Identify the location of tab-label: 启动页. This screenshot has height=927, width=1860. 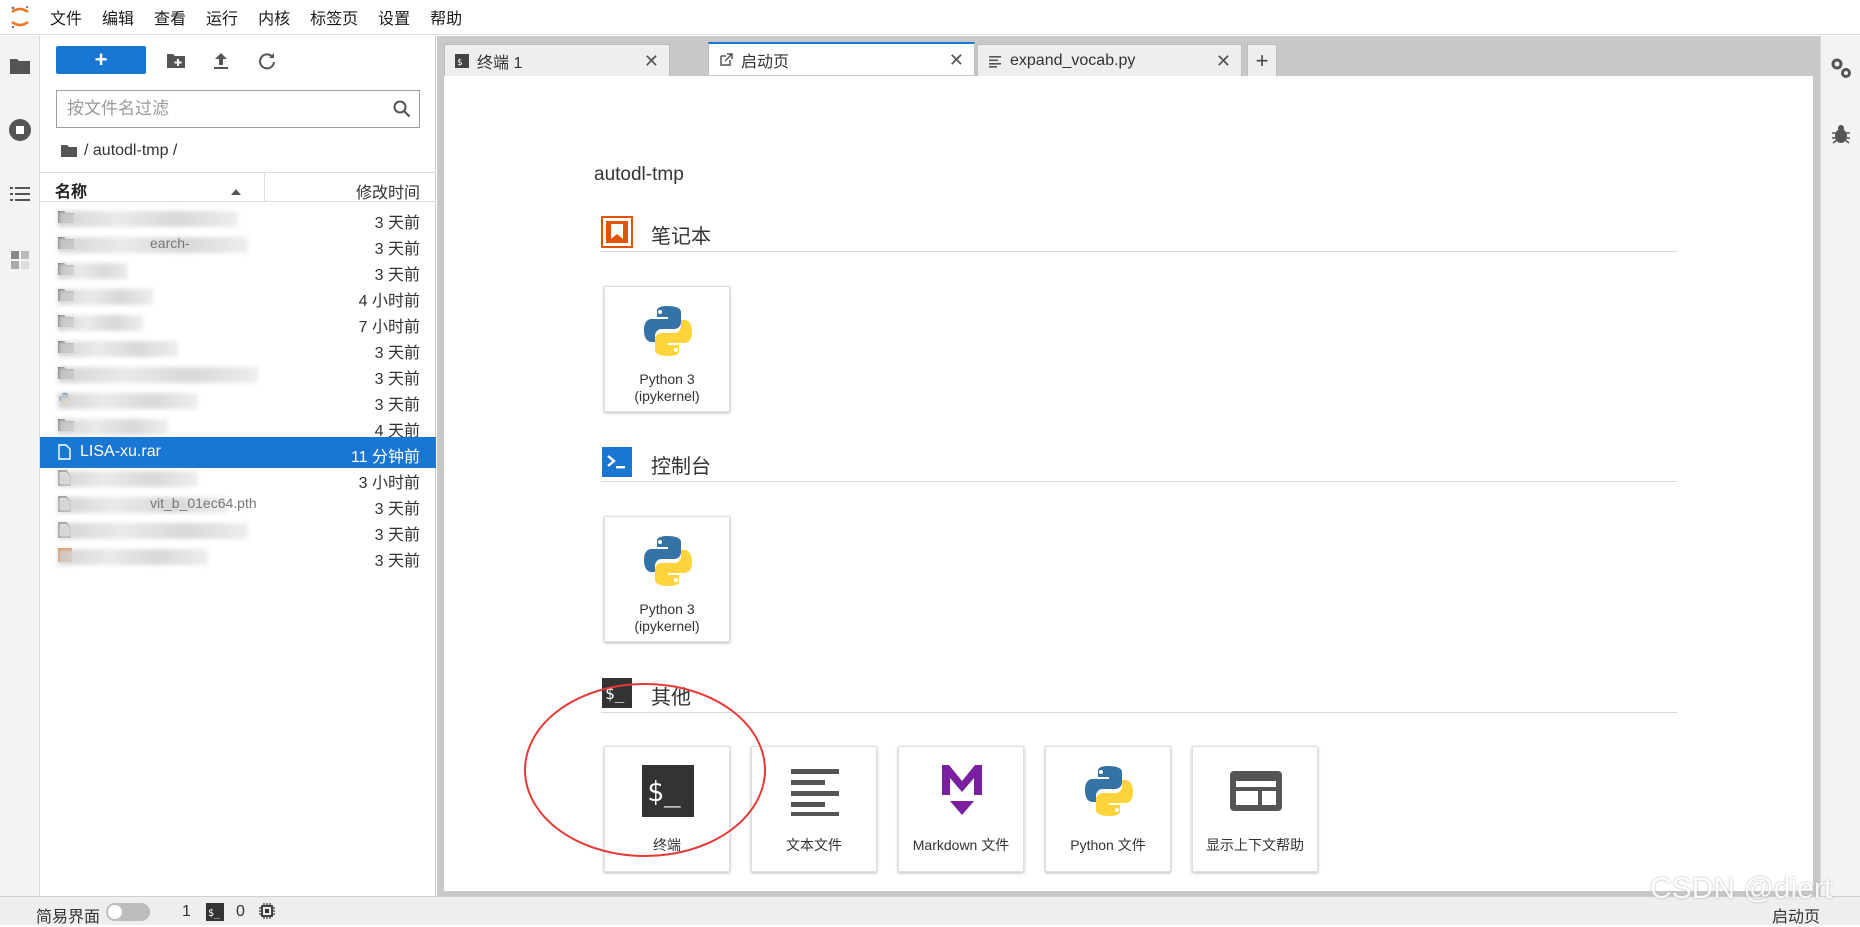
(765, 62).